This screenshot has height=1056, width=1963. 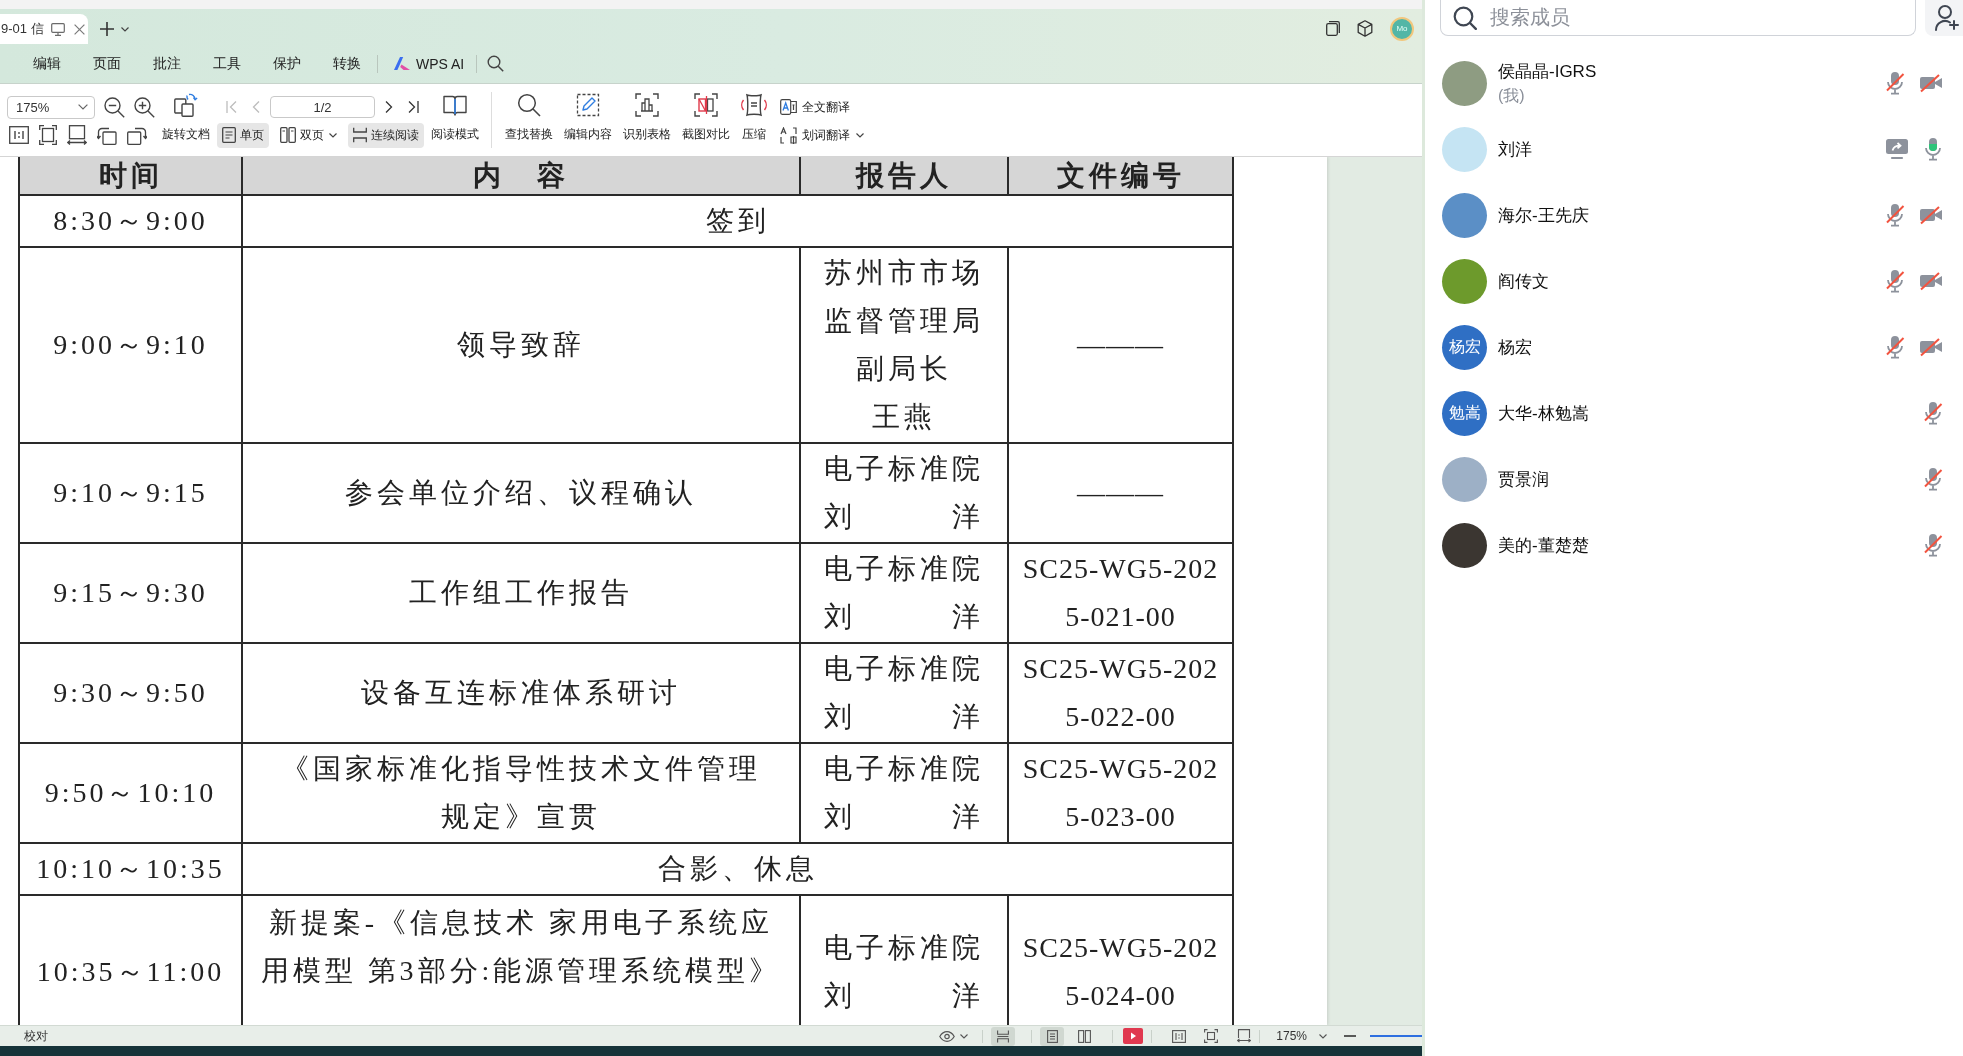 What do you see at coordinates (130, 176) in the screenshot?
I see `column-header: 时间` at bounding box center [130, 176].